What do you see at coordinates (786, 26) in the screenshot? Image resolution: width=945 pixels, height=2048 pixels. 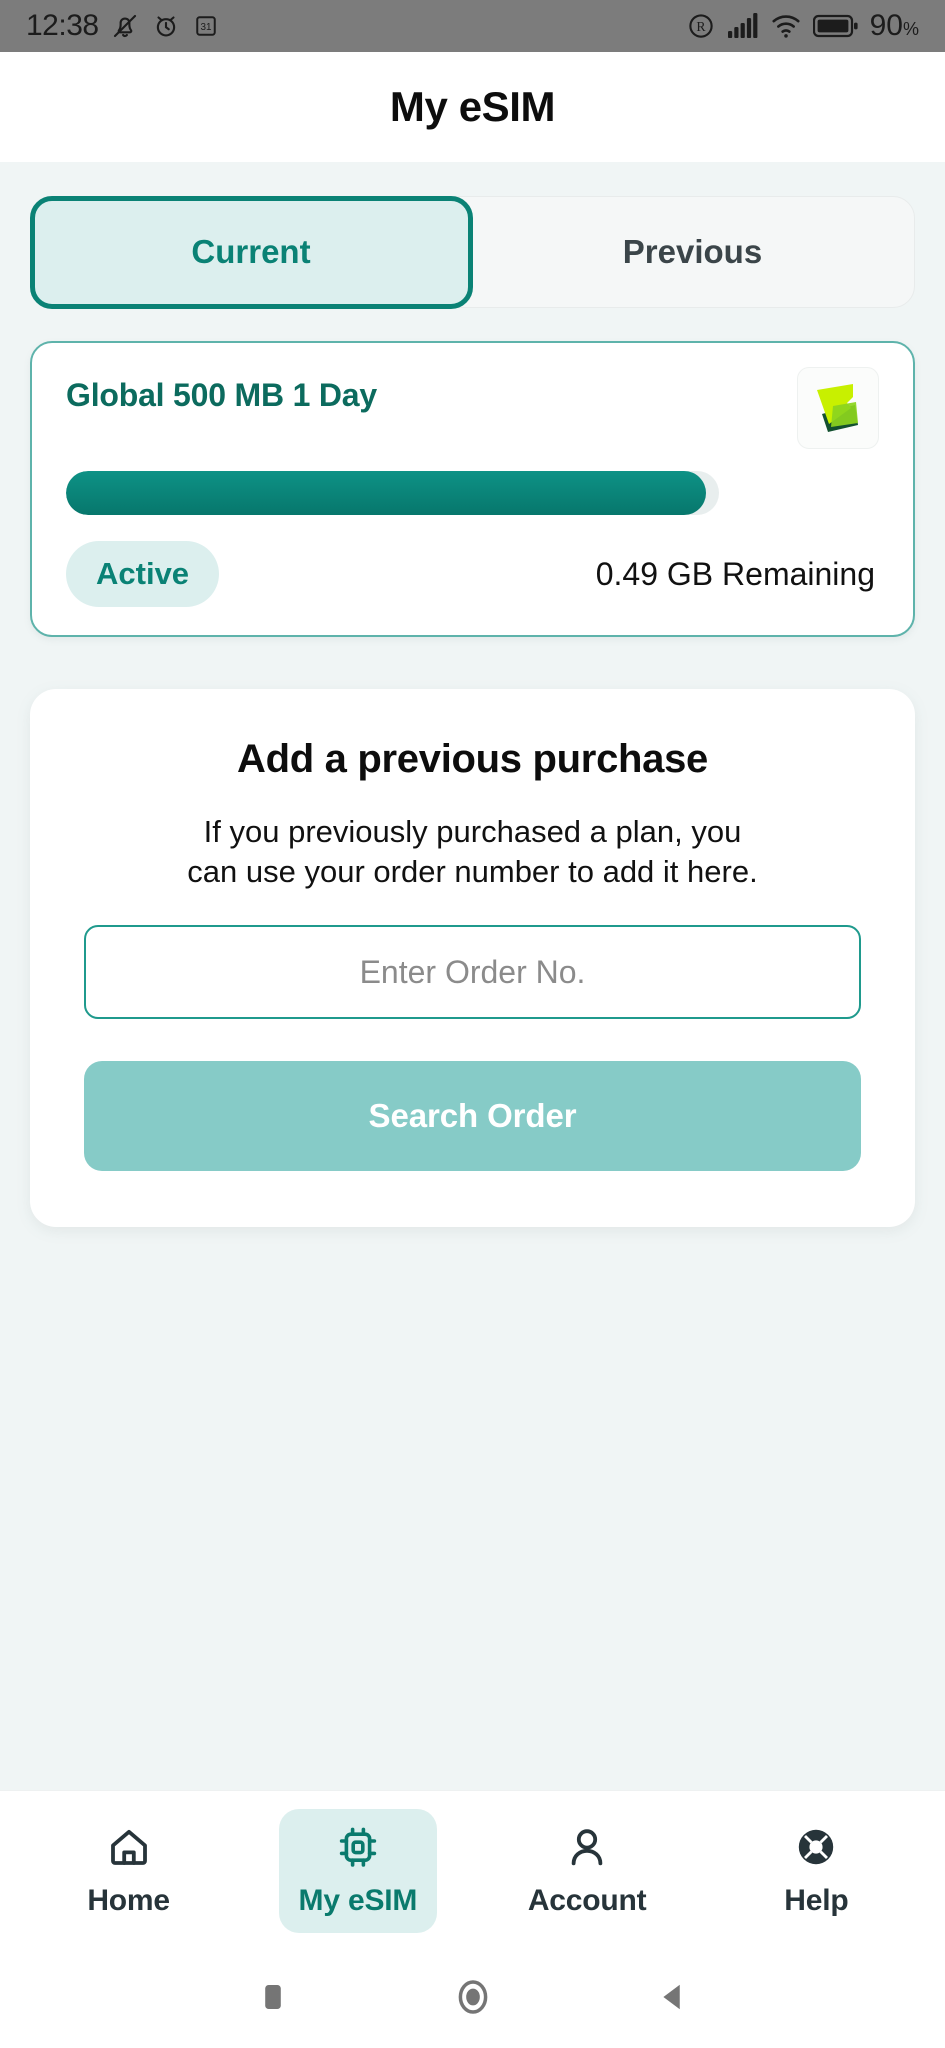 I see `wifi-icon` at bounding box center [786, 26].